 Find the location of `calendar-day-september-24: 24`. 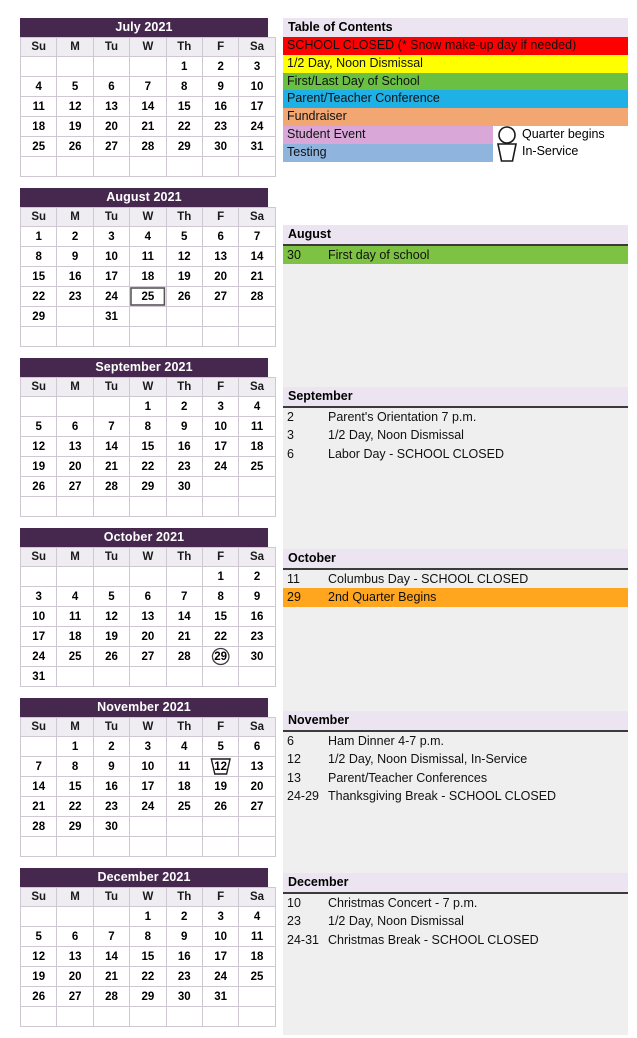

calendar-day-september-24: 24 is located at coordinates (220, 466).